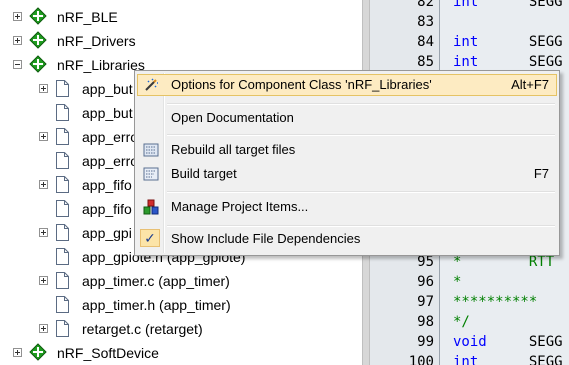 The image size is (569, 365). I want to click on code-line: 83, so click(469, 22).